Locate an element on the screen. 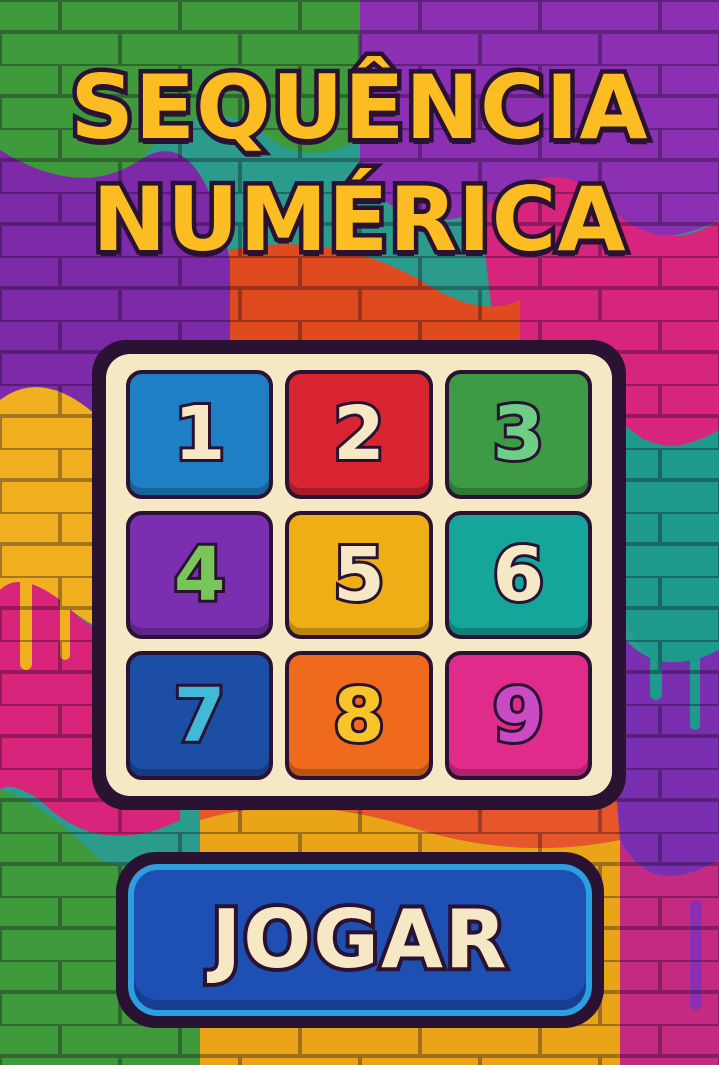 The height and width of the screenshot is (1065, 719). number-tile-2: 2 is located at coordinates (359, 434).